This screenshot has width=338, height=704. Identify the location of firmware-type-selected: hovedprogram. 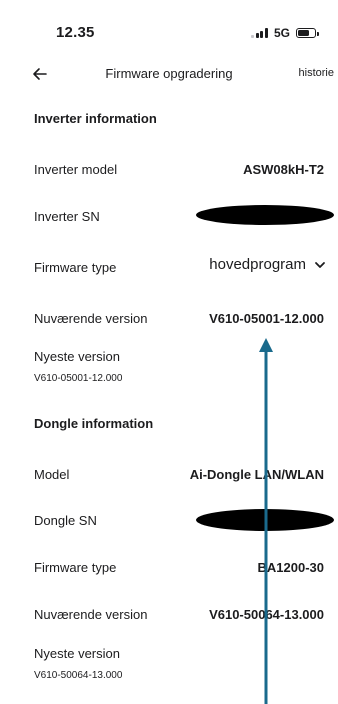
(257, 264).